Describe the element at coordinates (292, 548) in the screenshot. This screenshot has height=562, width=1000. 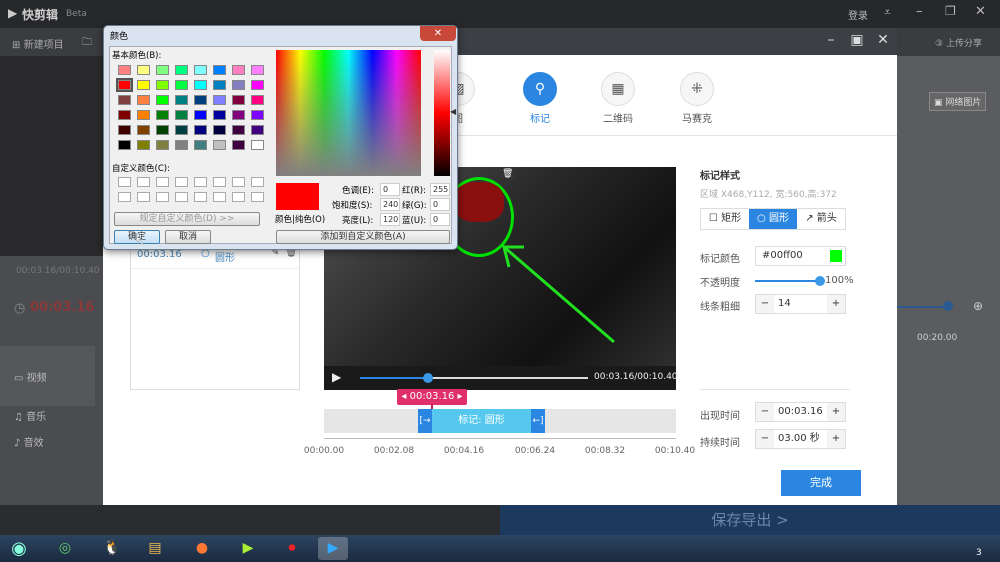
I see `record-icon: ⏺` at that location.